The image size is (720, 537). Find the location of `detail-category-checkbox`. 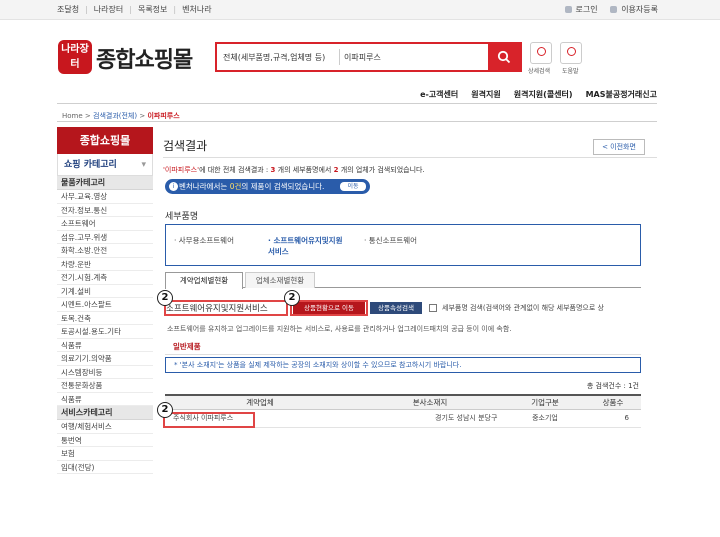

detail-category-checkbox is located at coordinates (433, 308).